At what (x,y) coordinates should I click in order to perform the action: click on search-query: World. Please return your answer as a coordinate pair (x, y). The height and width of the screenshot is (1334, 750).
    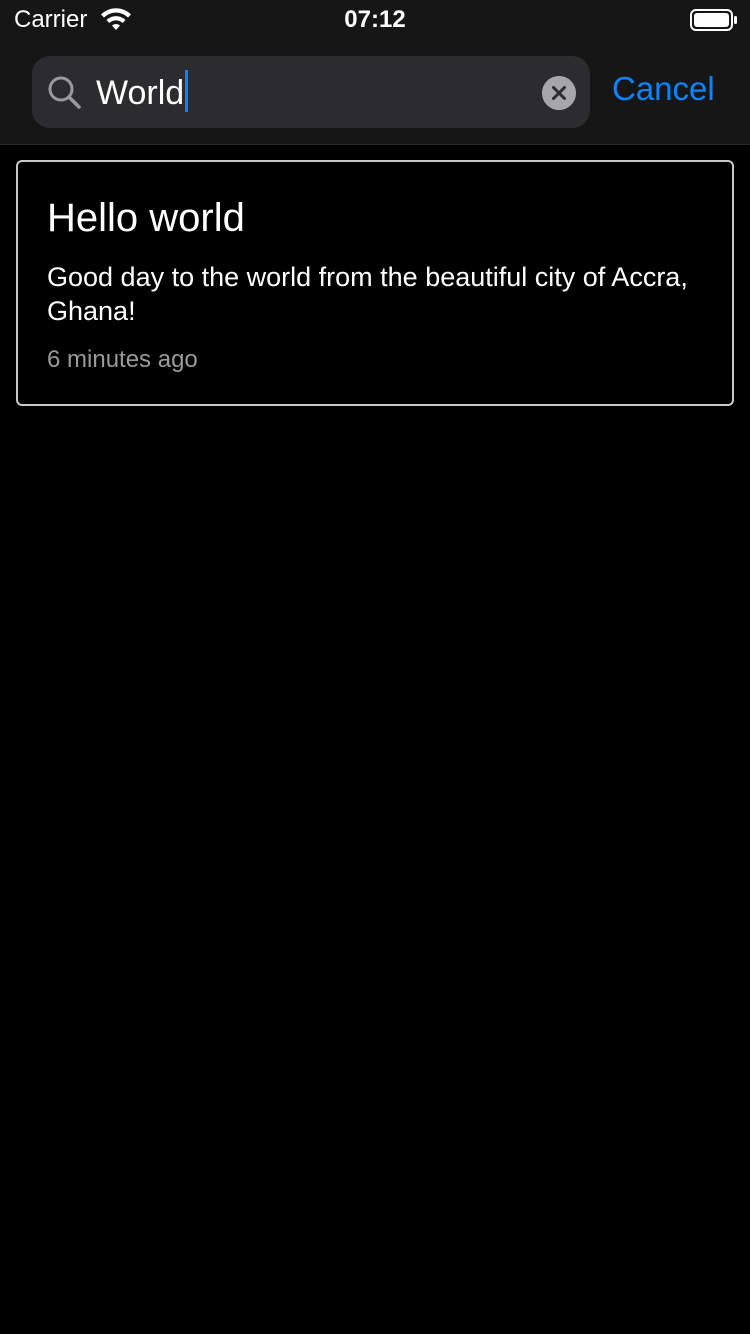
    Looking at the image, I should click on (140, 93).